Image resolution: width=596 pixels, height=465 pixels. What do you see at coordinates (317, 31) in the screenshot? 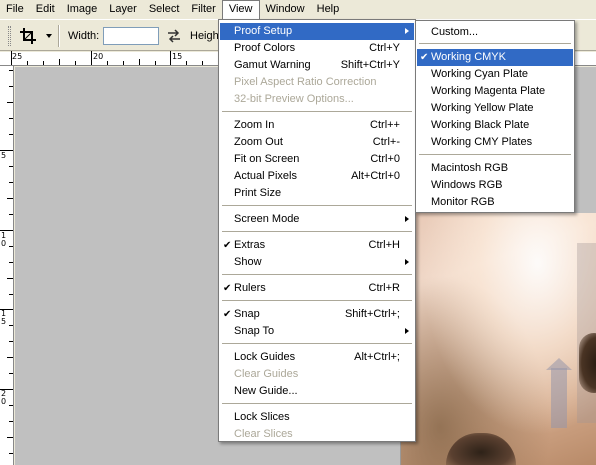
I see `view-menu-item-proof-setup: Proof Setup` at bounding box center [317, 31].